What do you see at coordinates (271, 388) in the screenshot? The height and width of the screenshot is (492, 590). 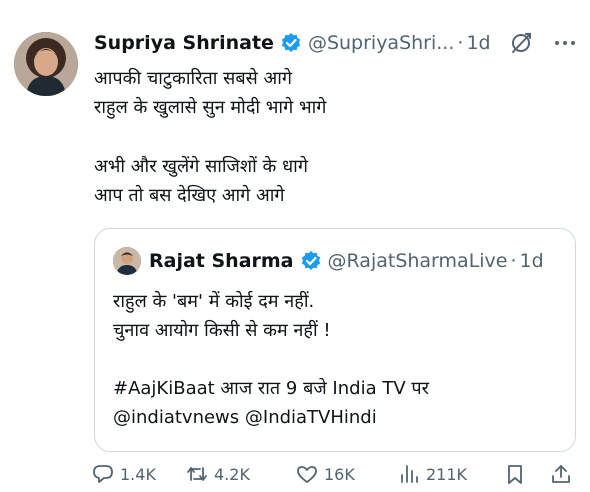 I see `quoted-line: #AajKiBaat आज रात 9 बजे India TV पर` at bounding box center [271, 388].